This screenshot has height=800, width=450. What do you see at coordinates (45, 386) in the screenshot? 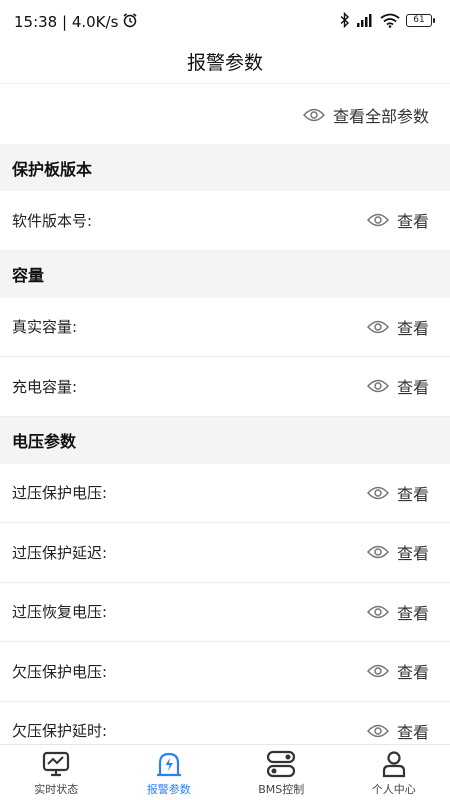
I see `param-label: 充电容量:` at bounding box center [45, 386].